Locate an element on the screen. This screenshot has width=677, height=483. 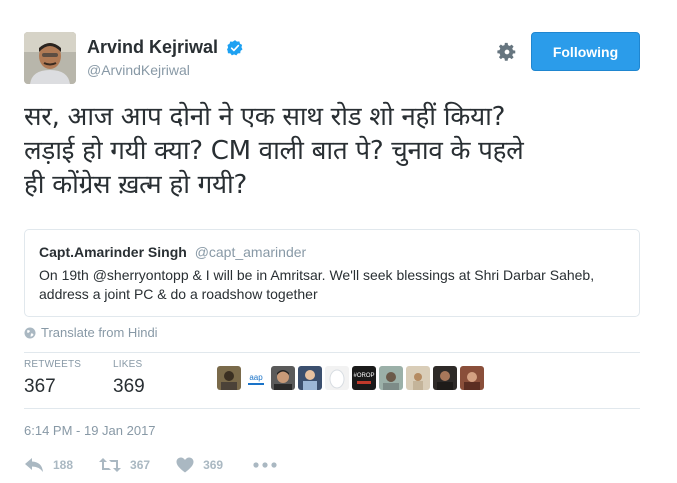
more-actions-button is located at coordinates (269, 465).